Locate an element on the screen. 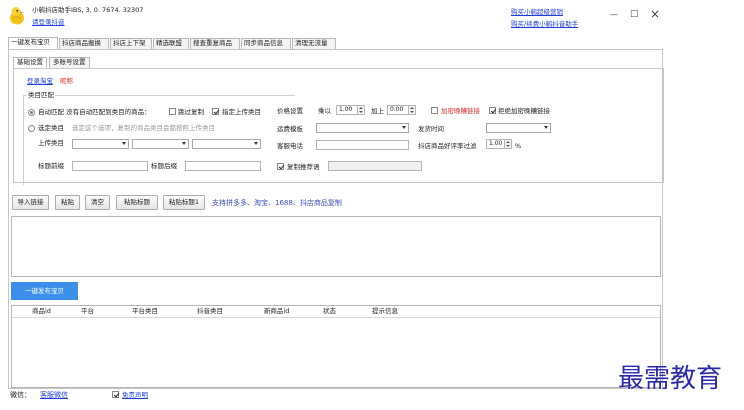 The height and width of the screenshot is (410, 744). add-spinner is located at coordinates (412, 110).